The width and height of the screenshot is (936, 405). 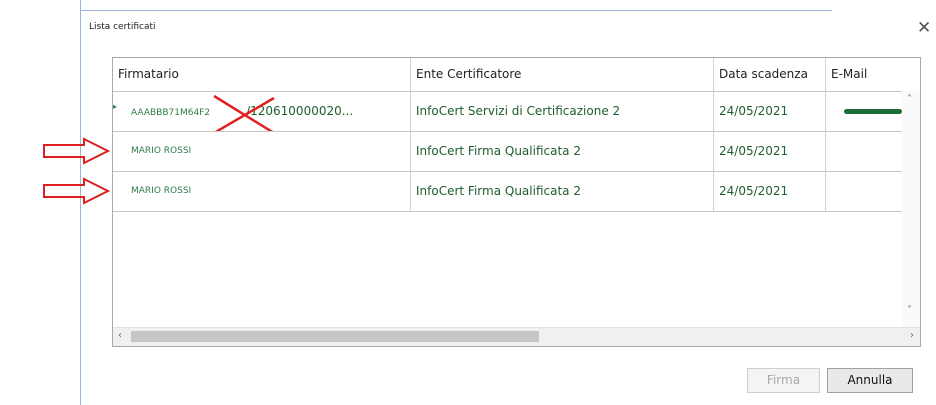 What do you see at coordinates (770, 74) in the screenshot?
I see `column-header-scadenza: Data scadenza` at bounding box center [770, 74].